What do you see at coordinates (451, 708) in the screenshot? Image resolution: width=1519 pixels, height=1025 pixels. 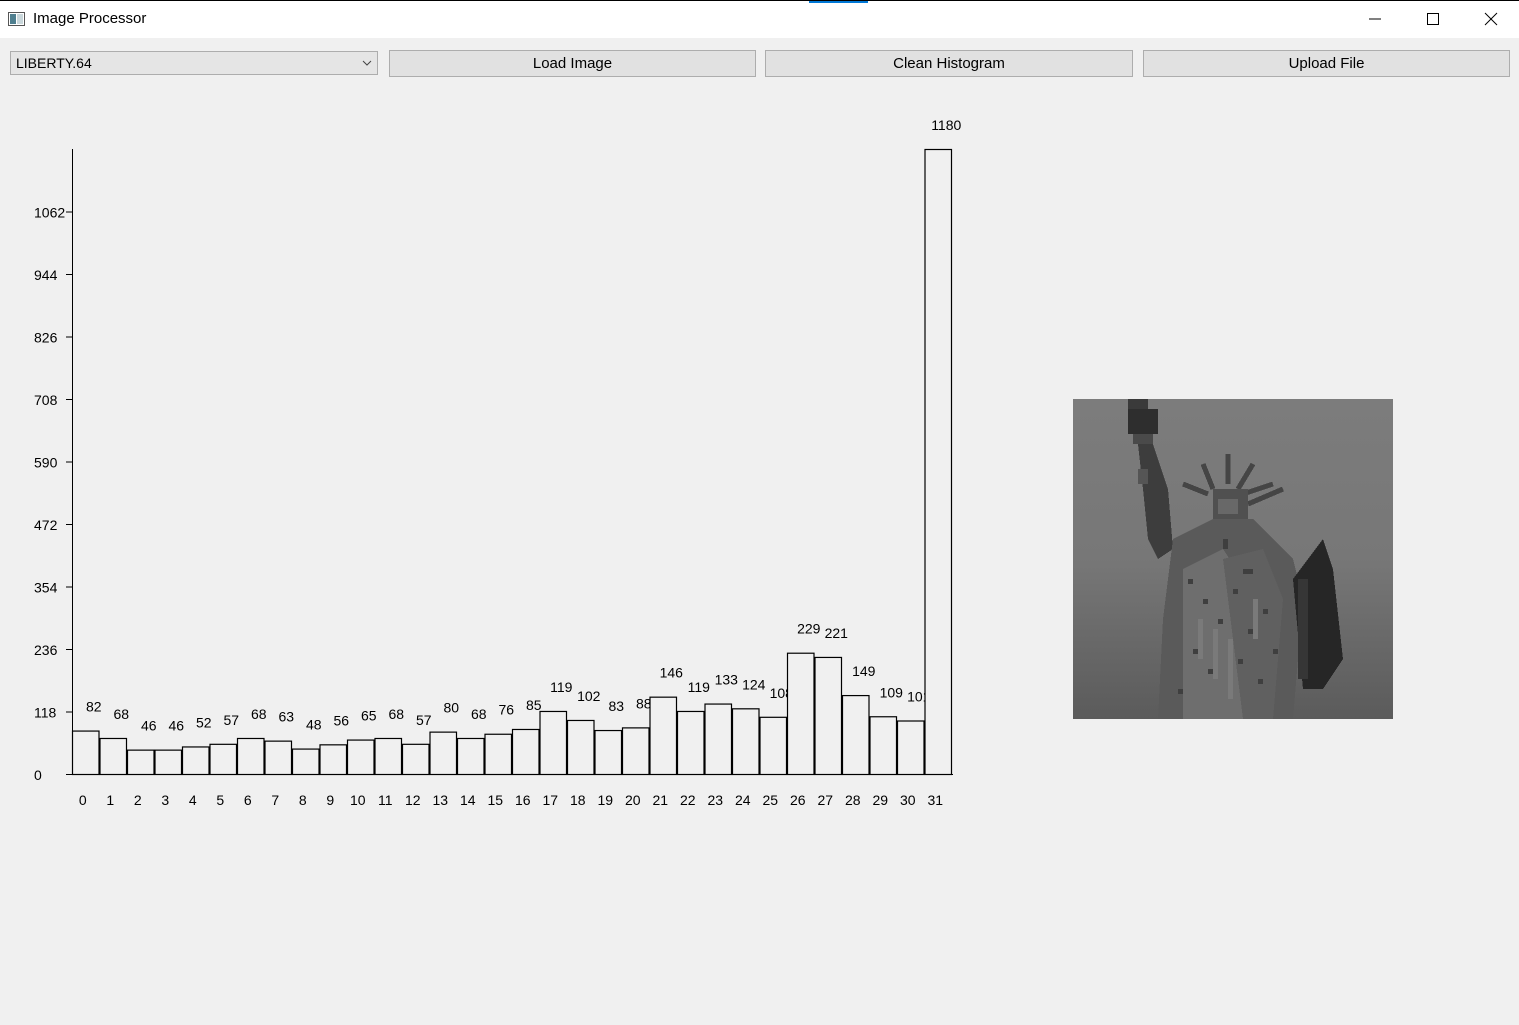 I see `bar-value-label: 80` at bounding box center [451, 708].